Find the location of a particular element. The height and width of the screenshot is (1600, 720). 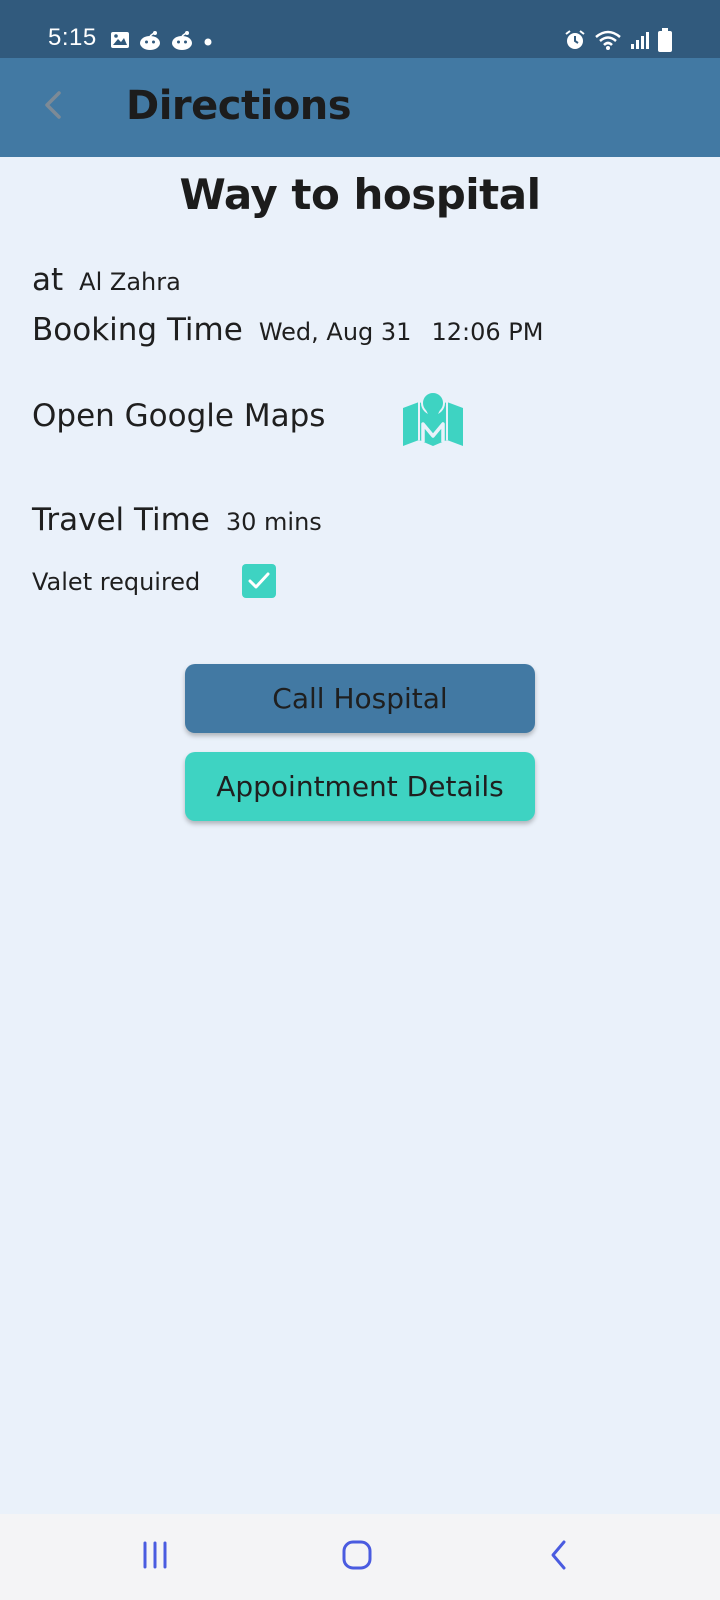

valet-checkbox is located at coordinates (259, 581).